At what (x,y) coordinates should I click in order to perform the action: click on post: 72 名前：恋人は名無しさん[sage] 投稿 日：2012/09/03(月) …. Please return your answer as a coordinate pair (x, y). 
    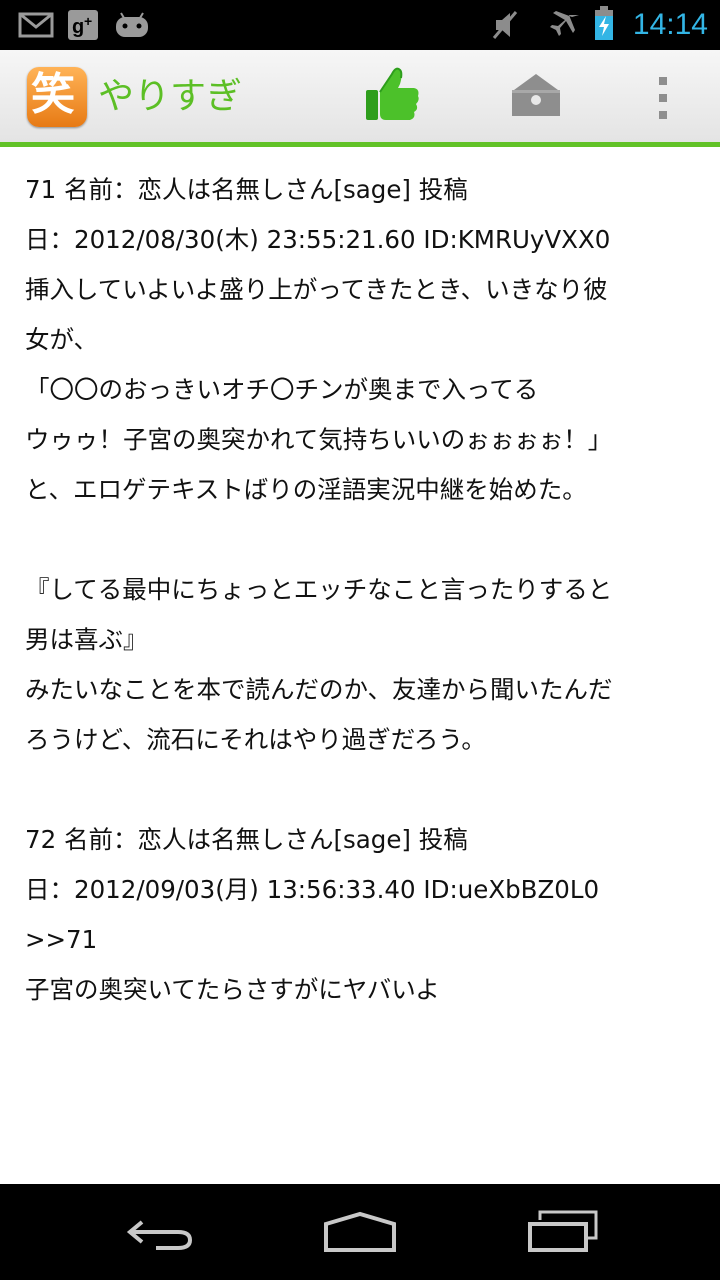
    Looking at the image, I should click on (362, 915).